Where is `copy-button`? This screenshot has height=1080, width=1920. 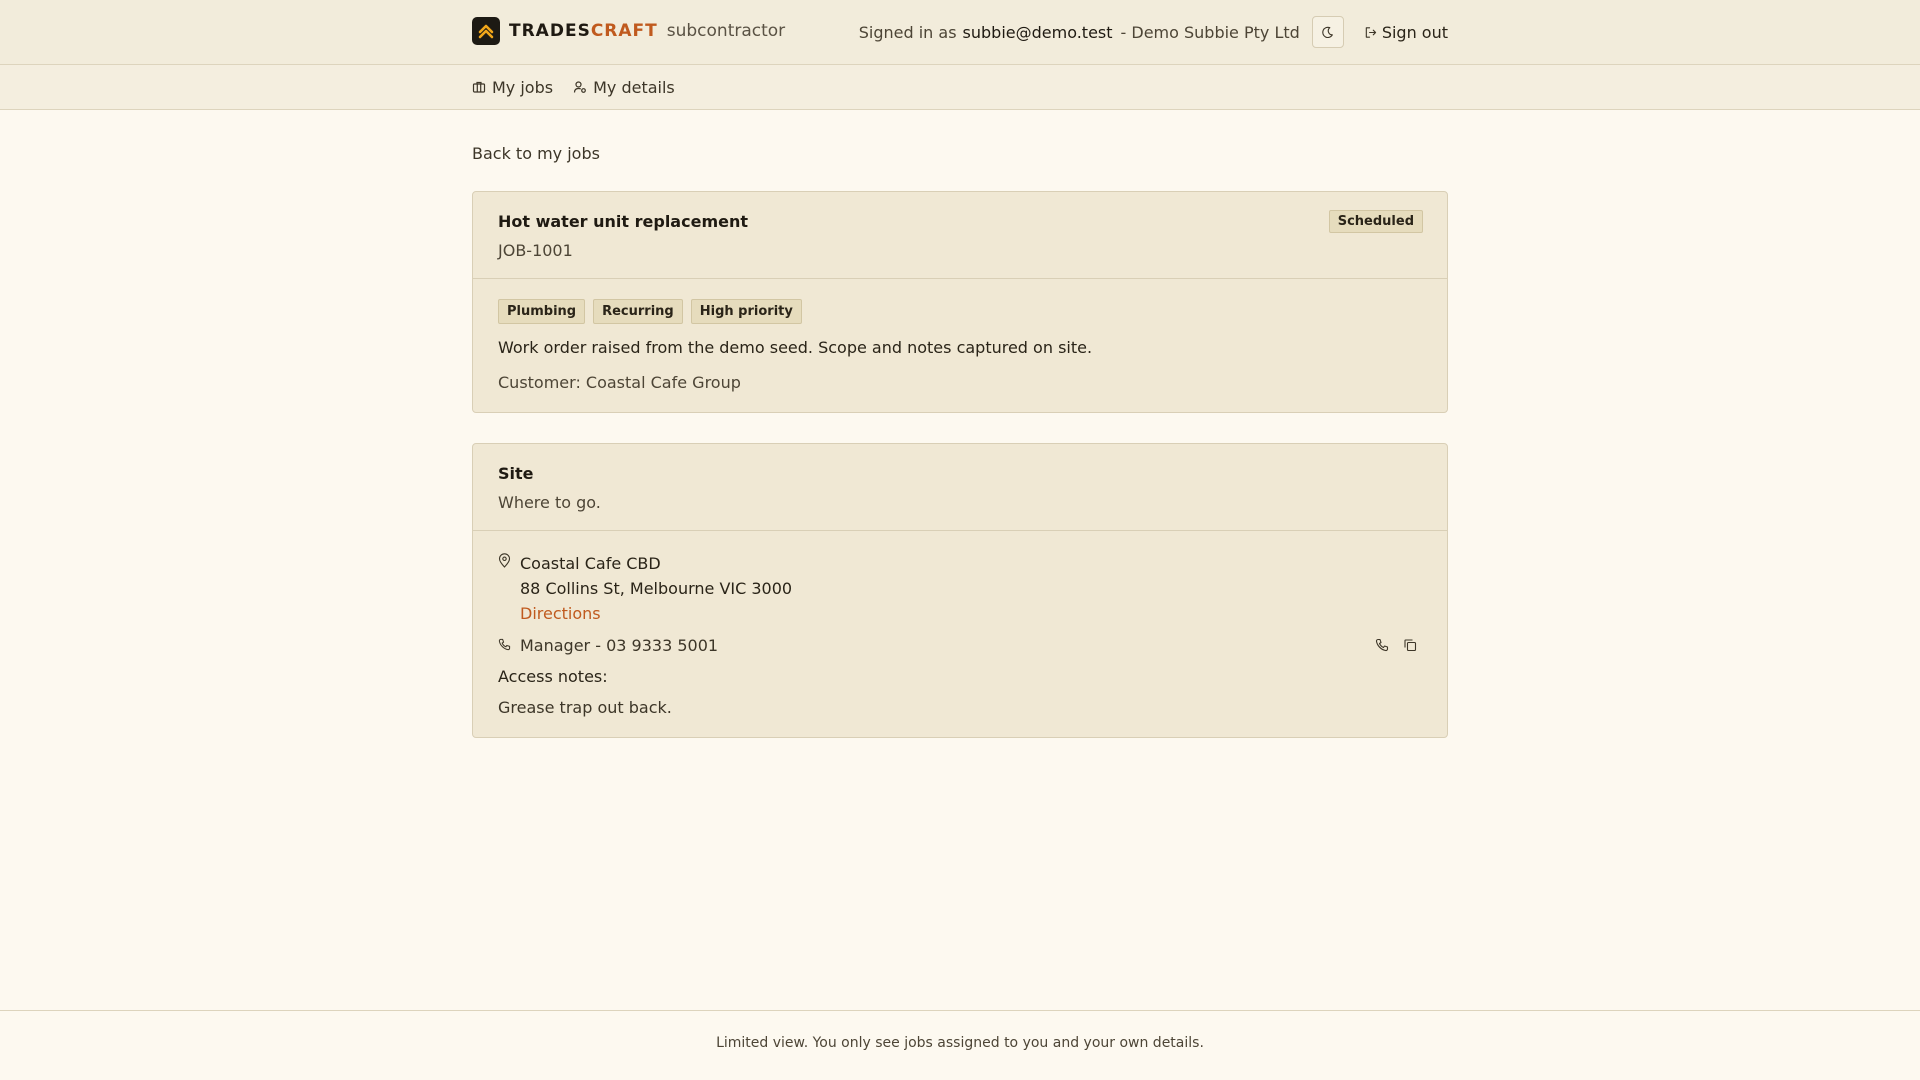
copy-button is located at coordinates (1410, 645).